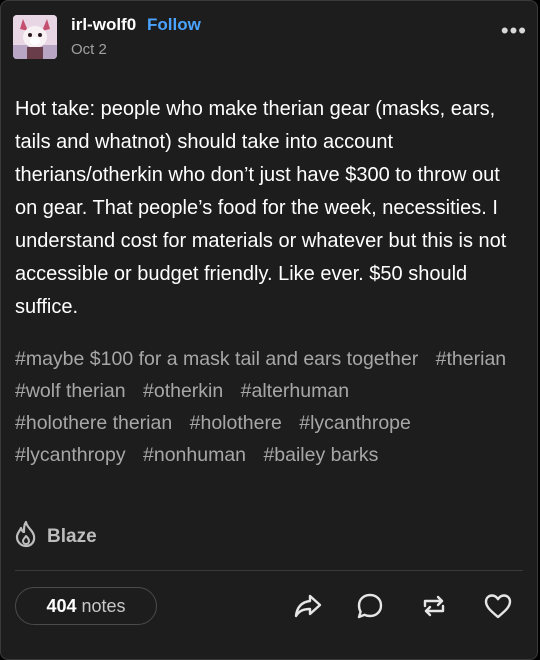 The image size is (540, 660). Describe the element at coordinates (70, 391) in the screenshot. I see `tag: #wolf therian` at that location.